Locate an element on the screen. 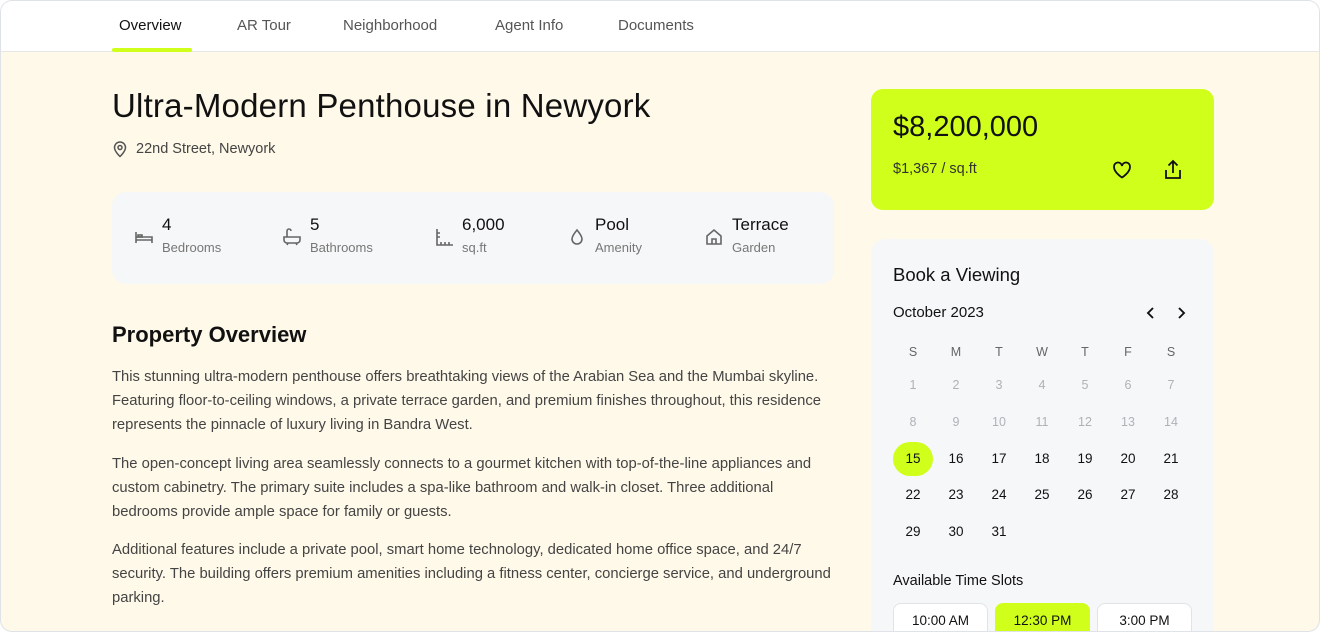  property-title: Ultra-Modern Penthouse in Newyork is located at coordinates (381, 105).